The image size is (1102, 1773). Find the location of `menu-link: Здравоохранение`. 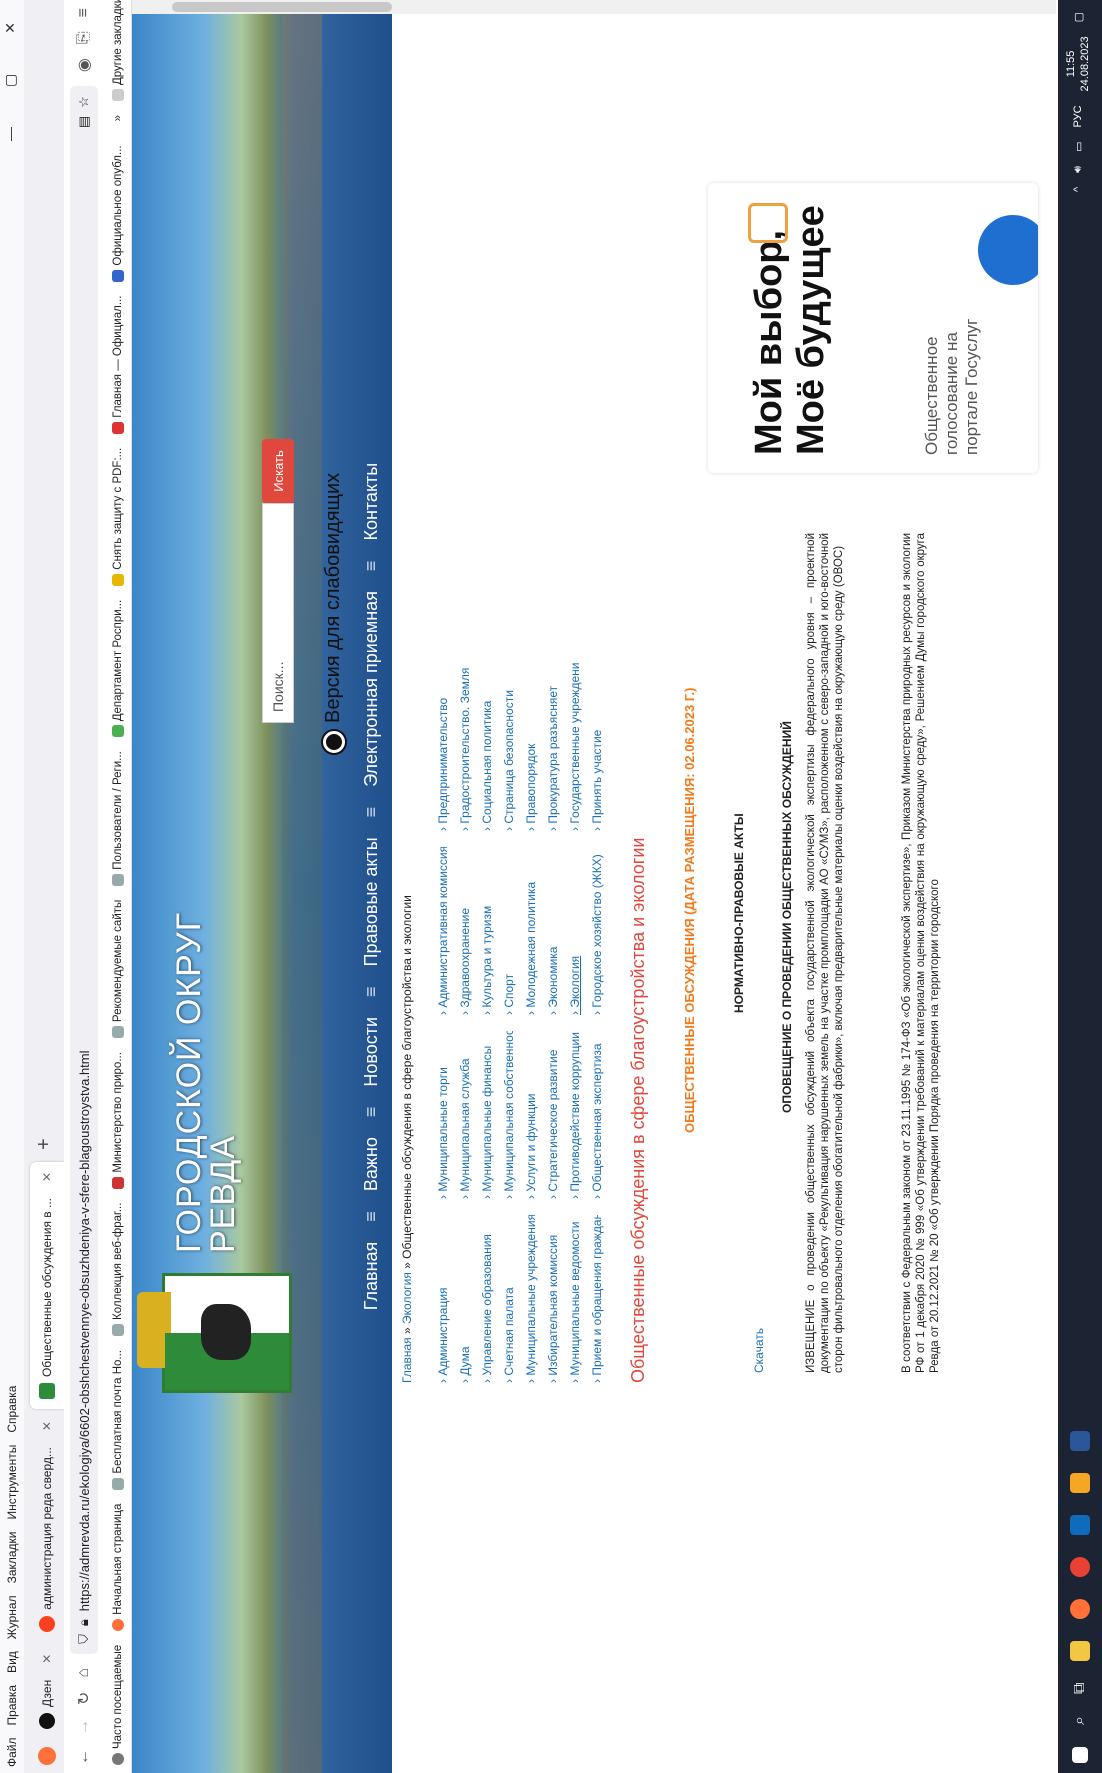

menu-link: Здравоохранение is located at coordinates (465, 931).